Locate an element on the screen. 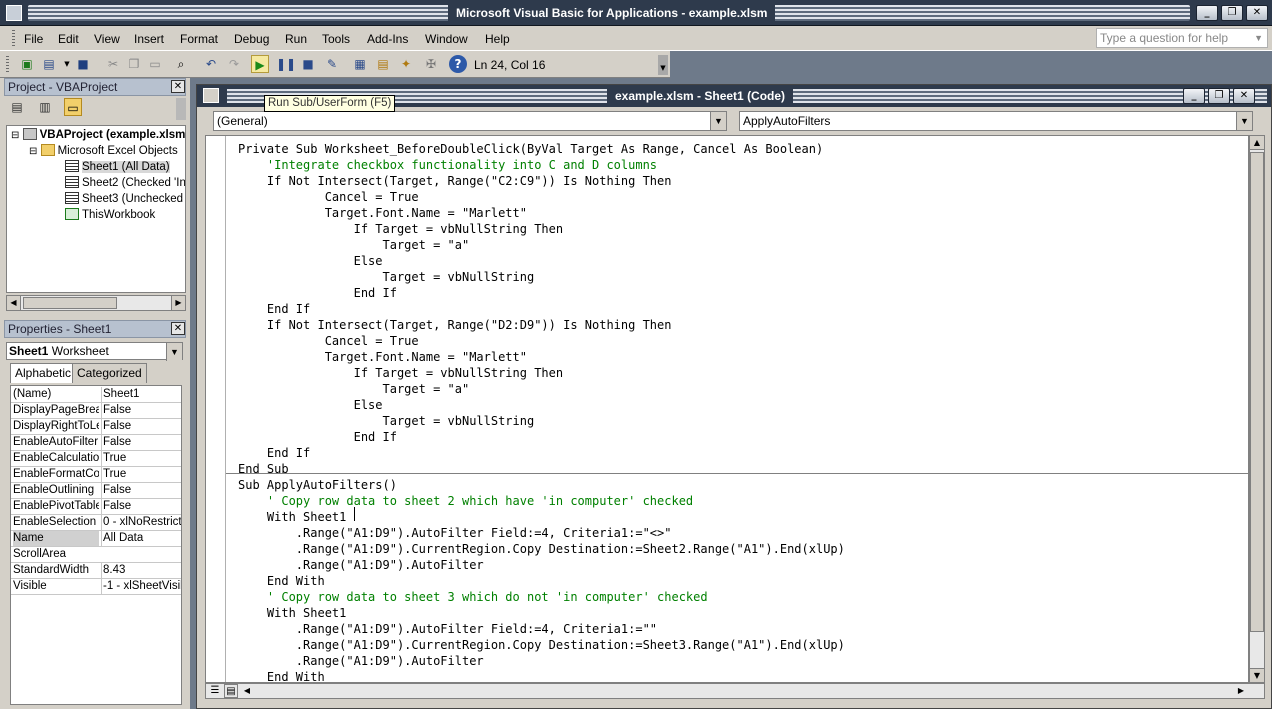 This screenshot has width=1272, height=709. tree-item-sheet1: Sheet1 (All Data) is located at coordinates (117, 167).